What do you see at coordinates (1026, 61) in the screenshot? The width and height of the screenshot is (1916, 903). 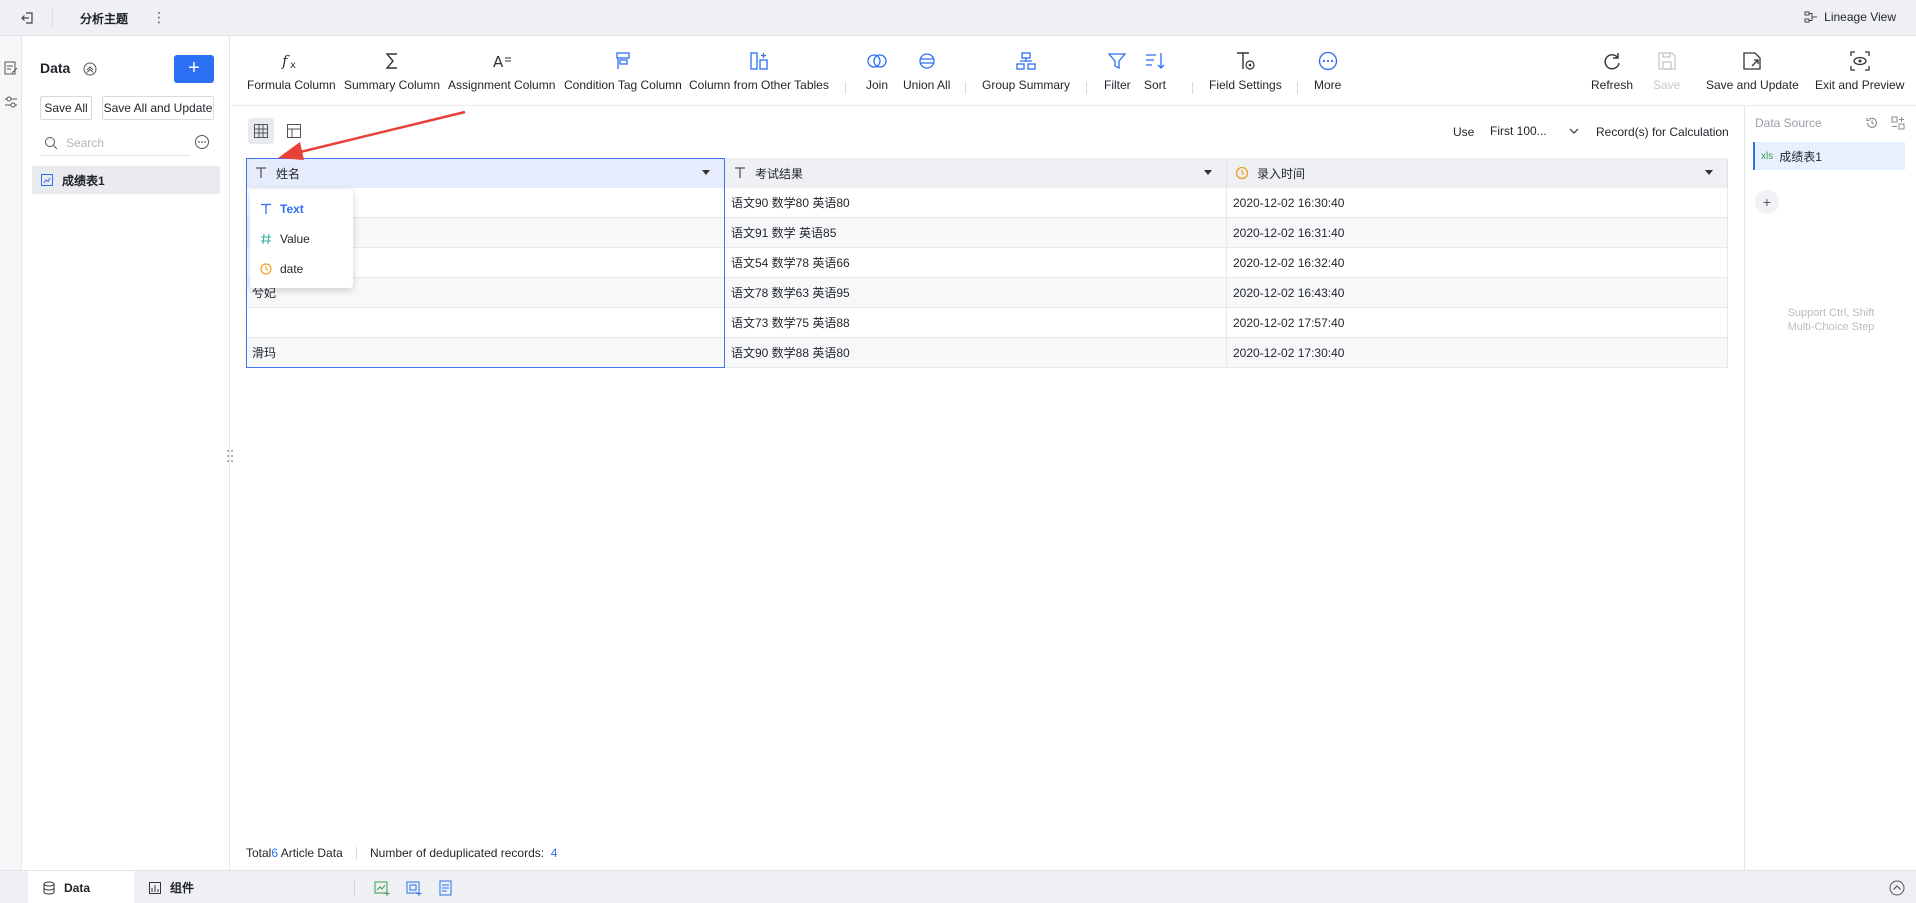 I see `group-summary-icon` at bounding box center [1026, 61].